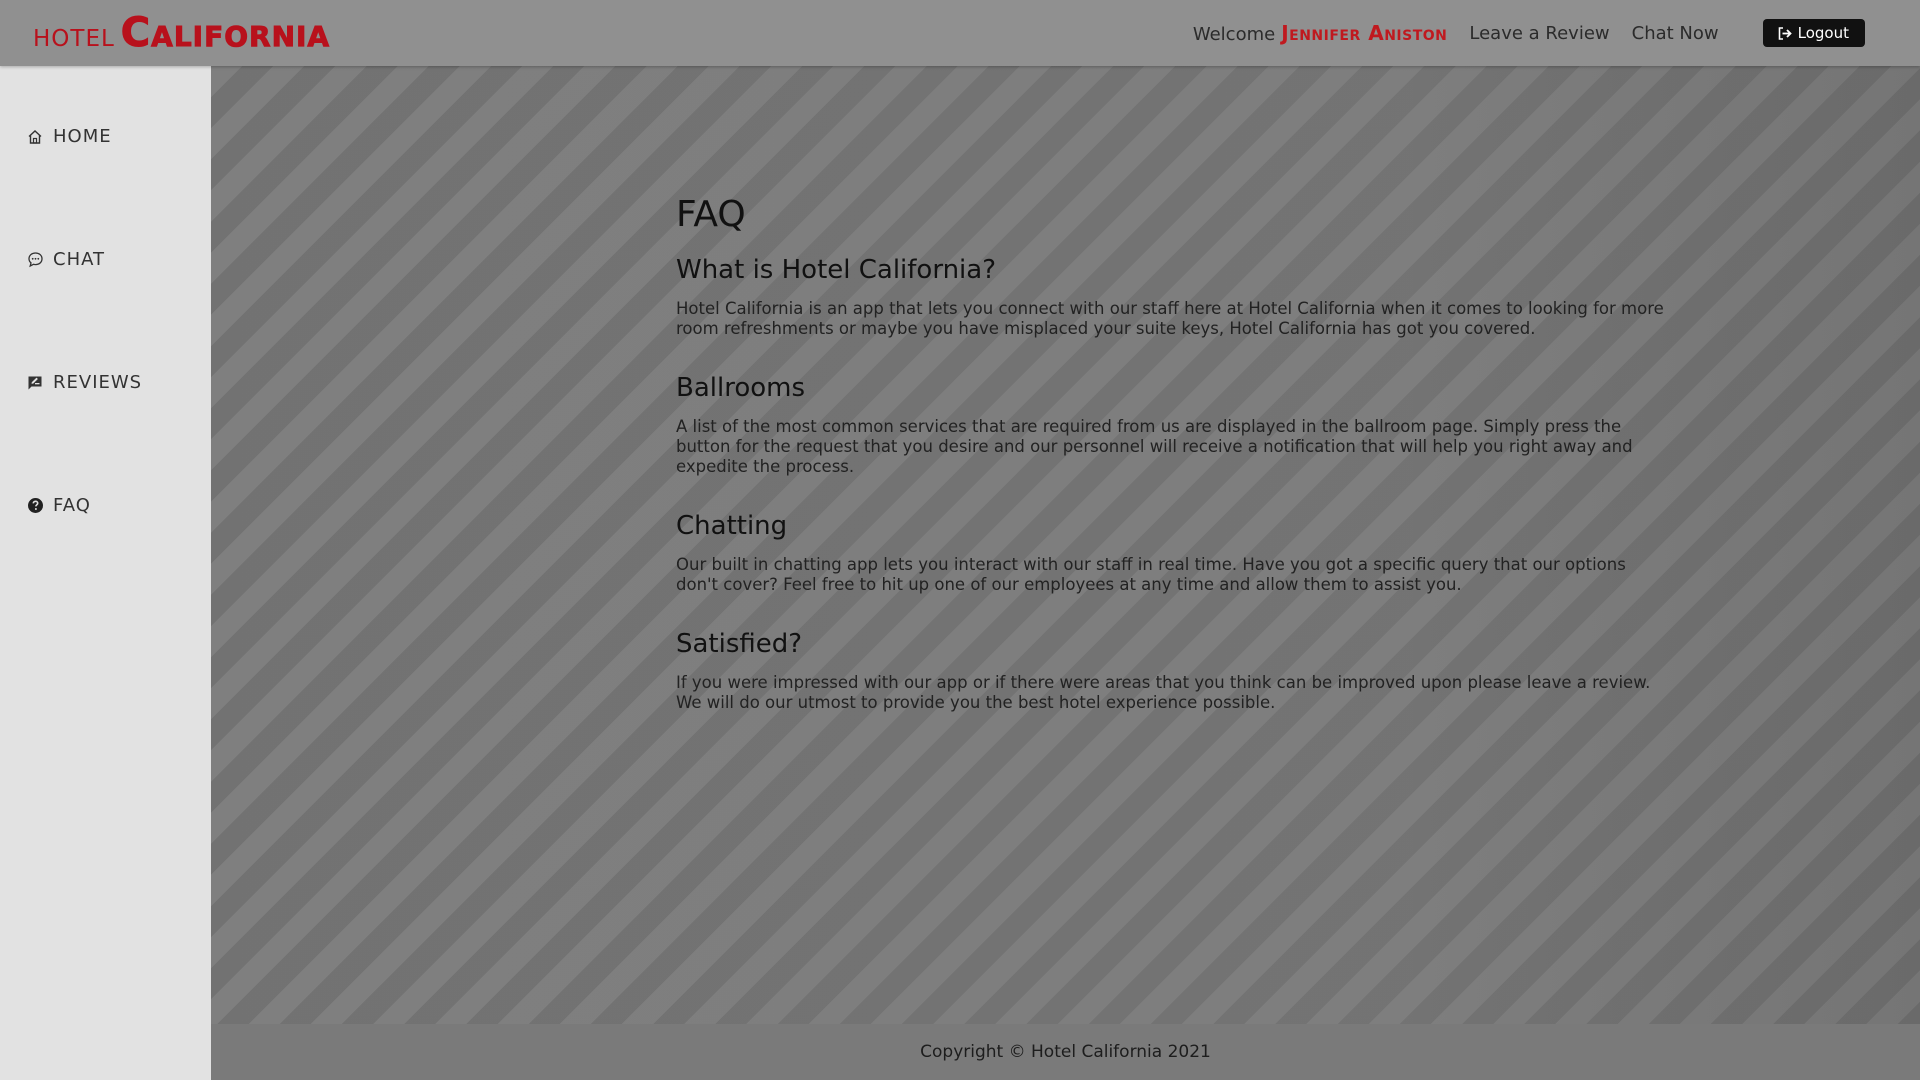 The width and height of the screenshot is (1920, 1084). I want to click on user-name: Jennifer Aniston, so click(1364, 33).